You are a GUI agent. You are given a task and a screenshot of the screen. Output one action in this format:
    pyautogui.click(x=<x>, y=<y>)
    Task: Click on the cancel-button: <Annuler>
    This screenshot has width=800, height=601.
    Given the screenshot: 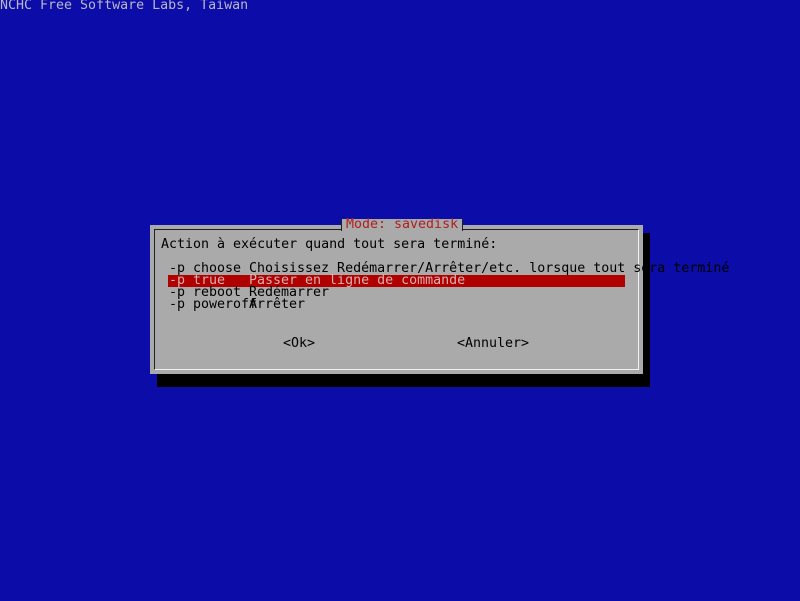 What is the action you would take?
    pyautogui.click(x=493, y=343)
    